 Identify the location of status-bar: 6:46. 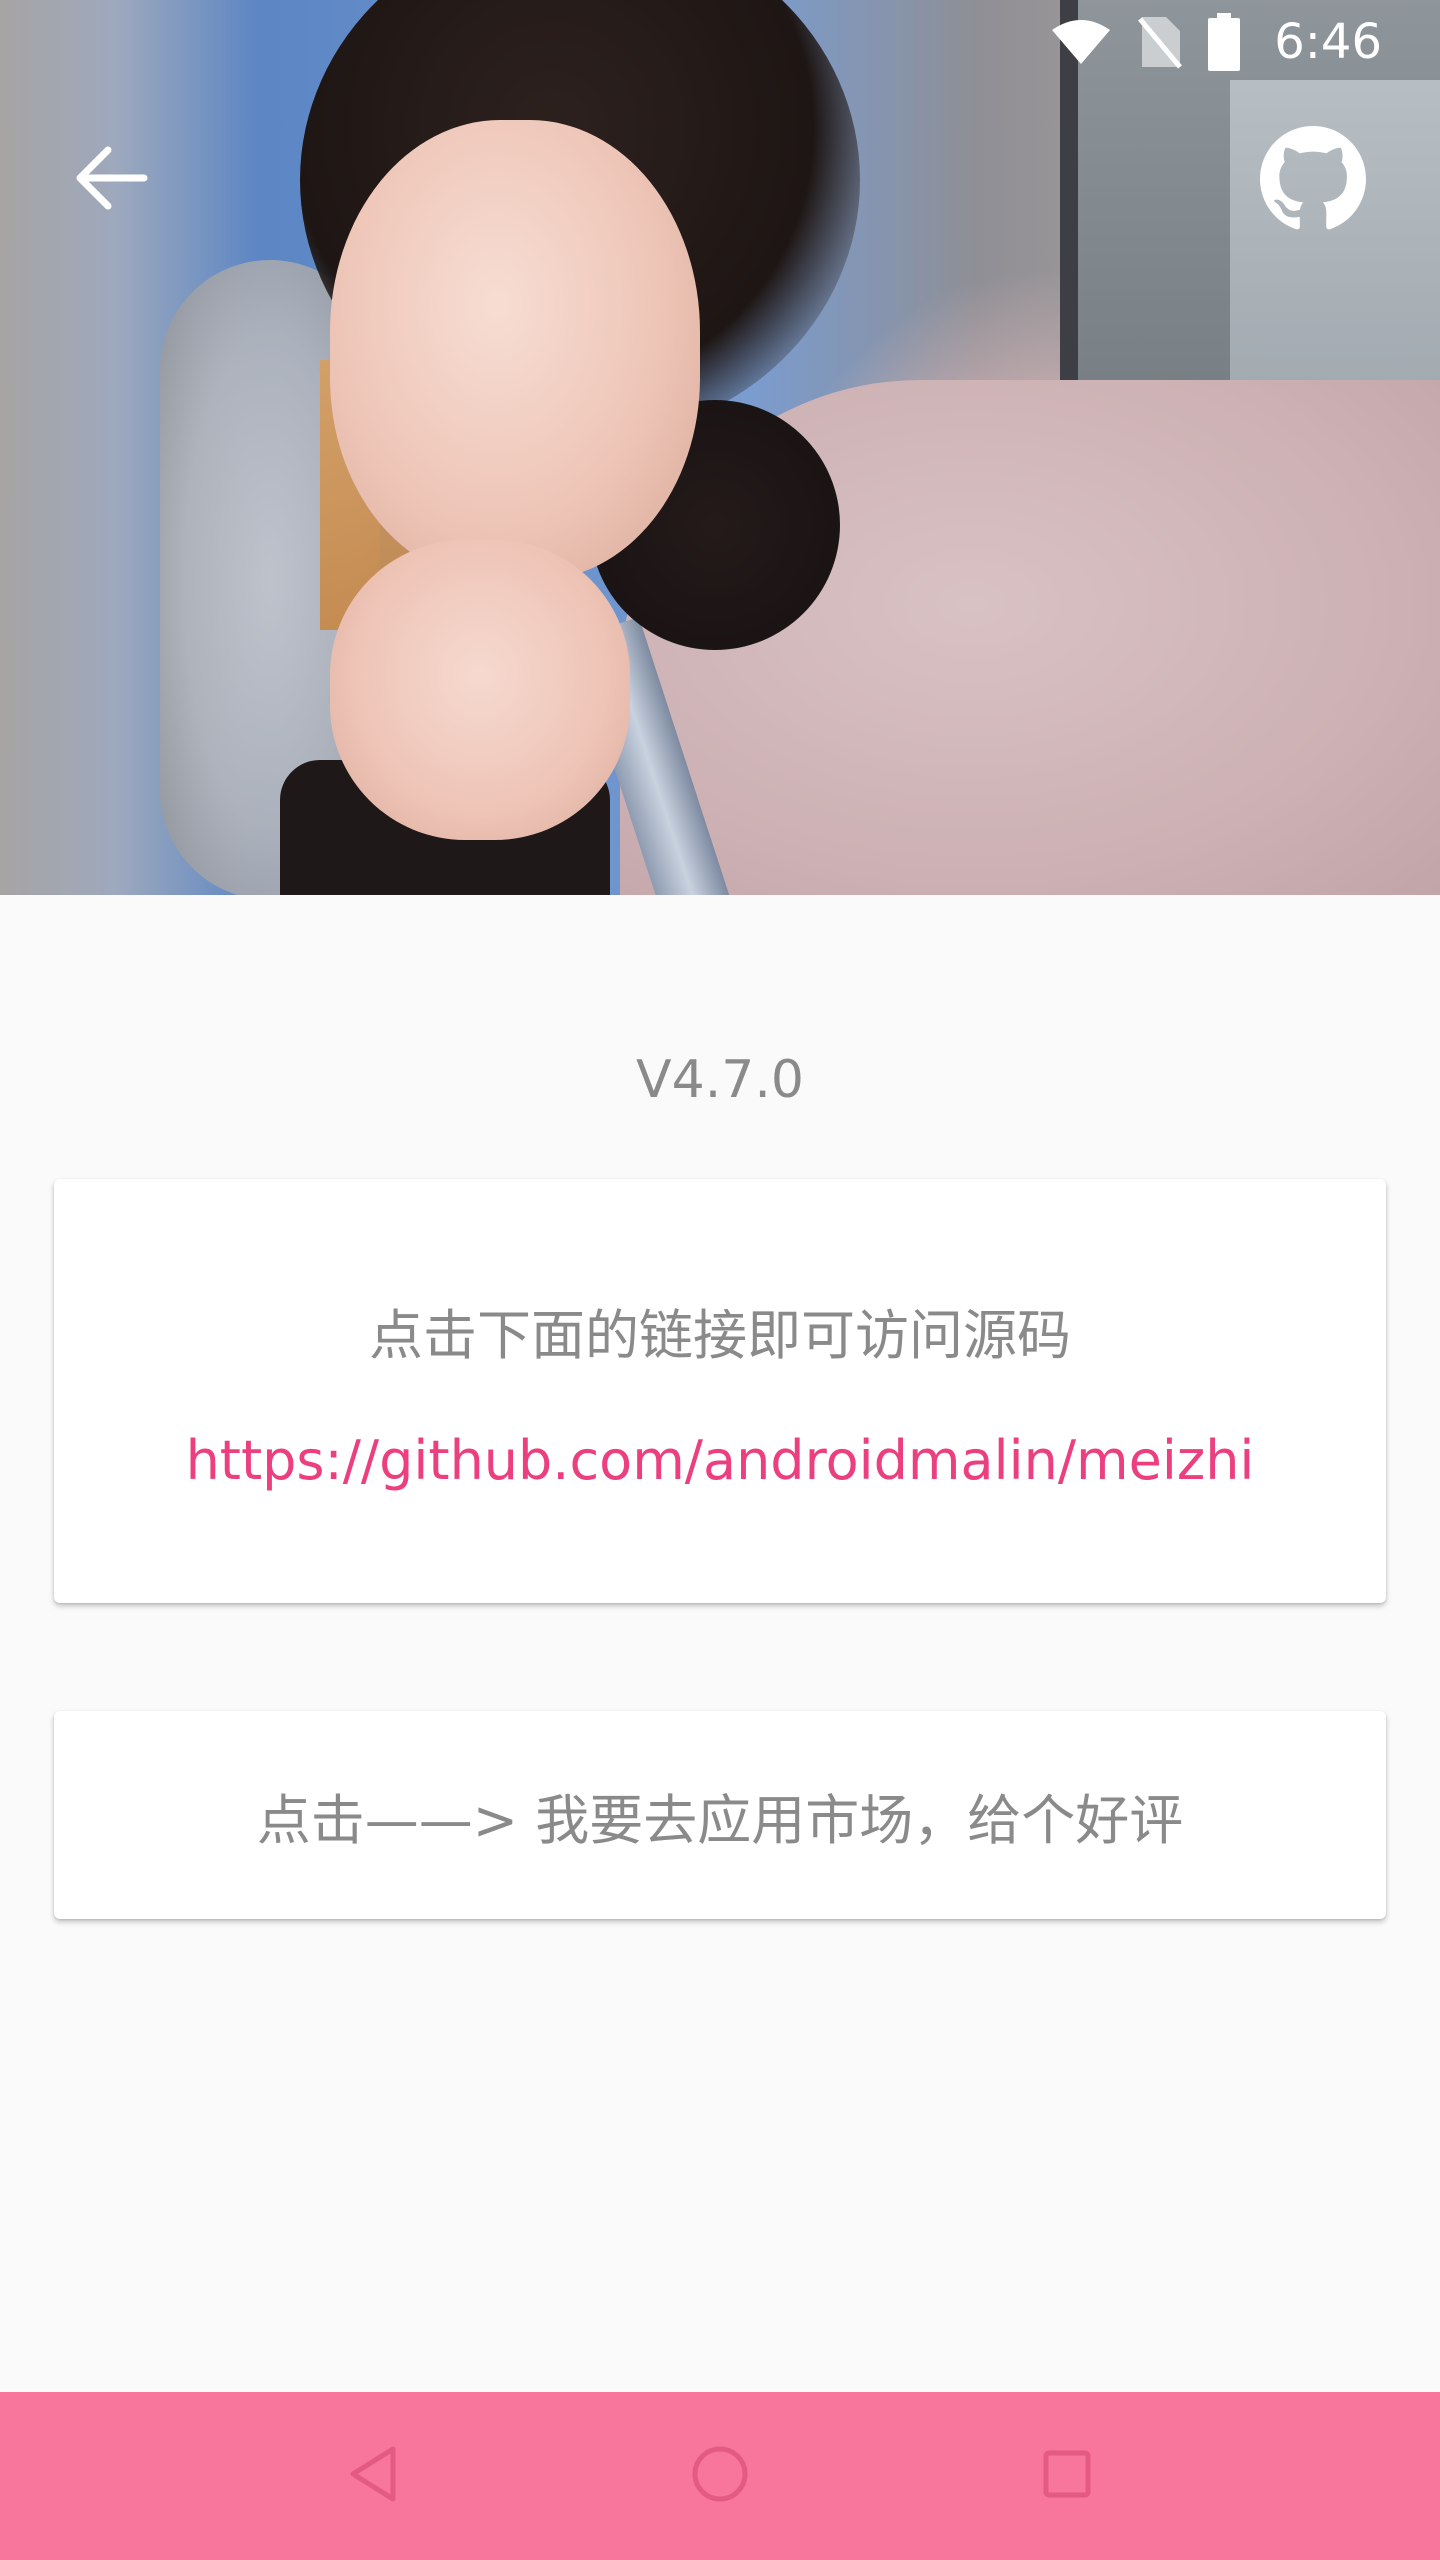
(1245, 42).